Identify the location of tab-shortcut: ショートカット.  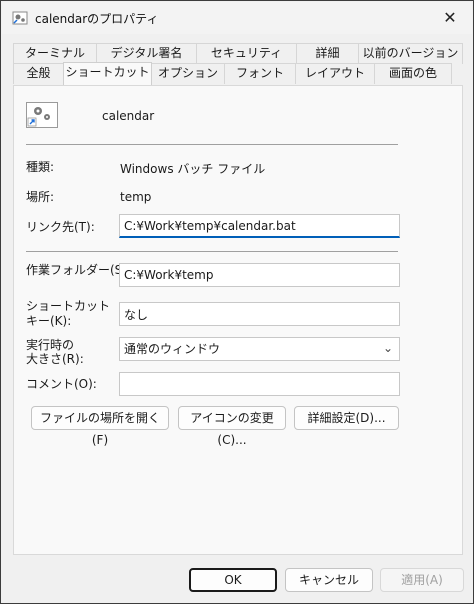
(107, 73).